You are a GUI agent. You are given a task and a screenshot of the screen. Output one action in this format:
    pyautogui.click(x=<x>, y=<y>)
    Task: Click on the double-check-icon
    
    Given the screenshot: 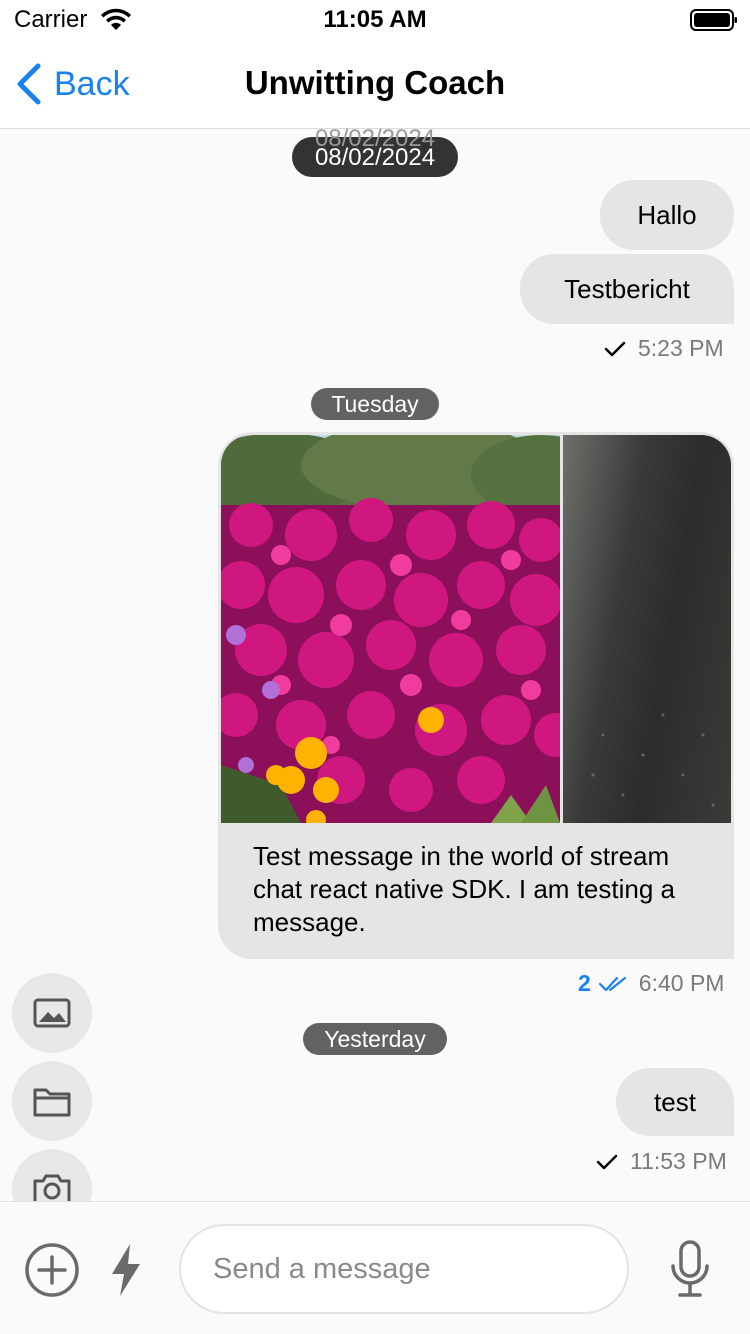 What is the action you would take?
    pyautogui.click(x=612, y=983)
    